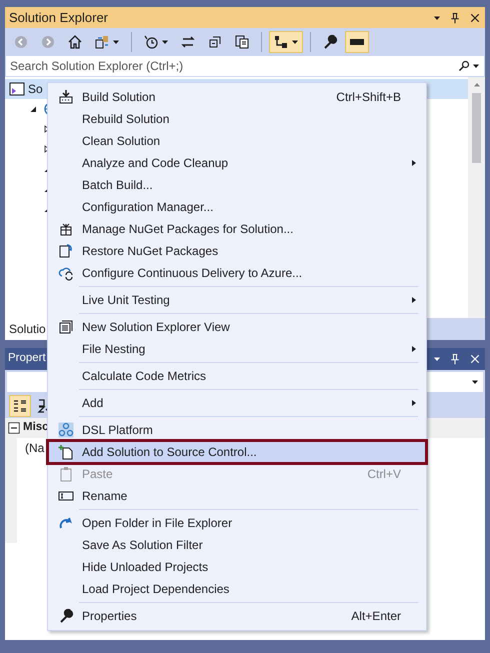  What do you see at coordinates (36, 428) in the screenshot?
I see `category-label: Misc` at bounding box center [36, 428].